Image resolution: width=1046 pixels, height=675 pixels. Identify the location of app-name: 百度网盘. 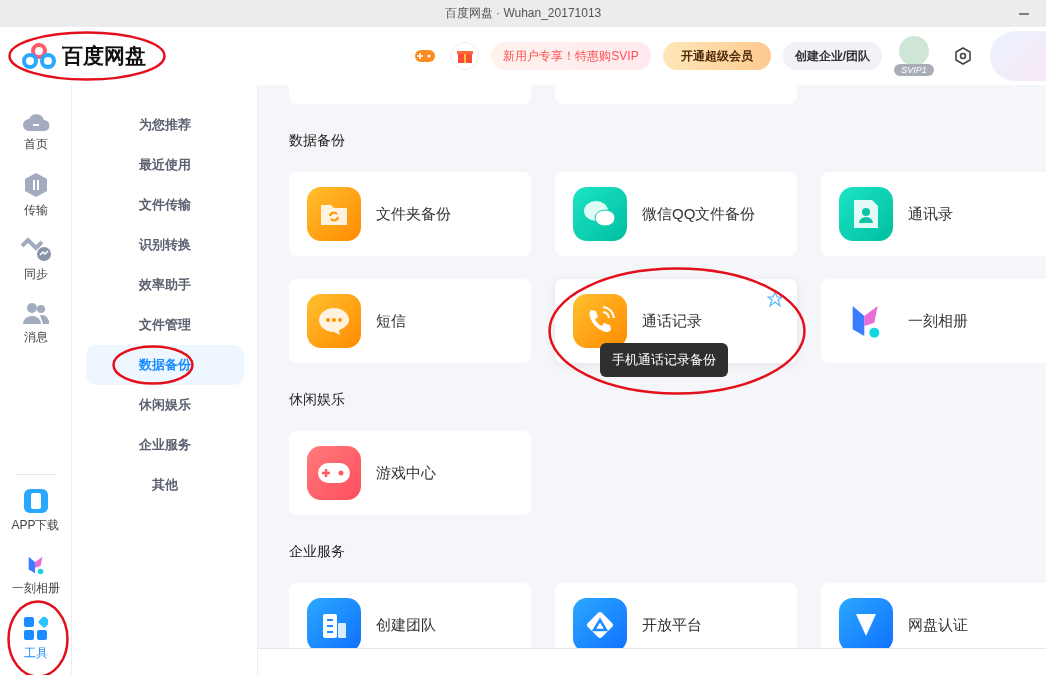
(104, 56).